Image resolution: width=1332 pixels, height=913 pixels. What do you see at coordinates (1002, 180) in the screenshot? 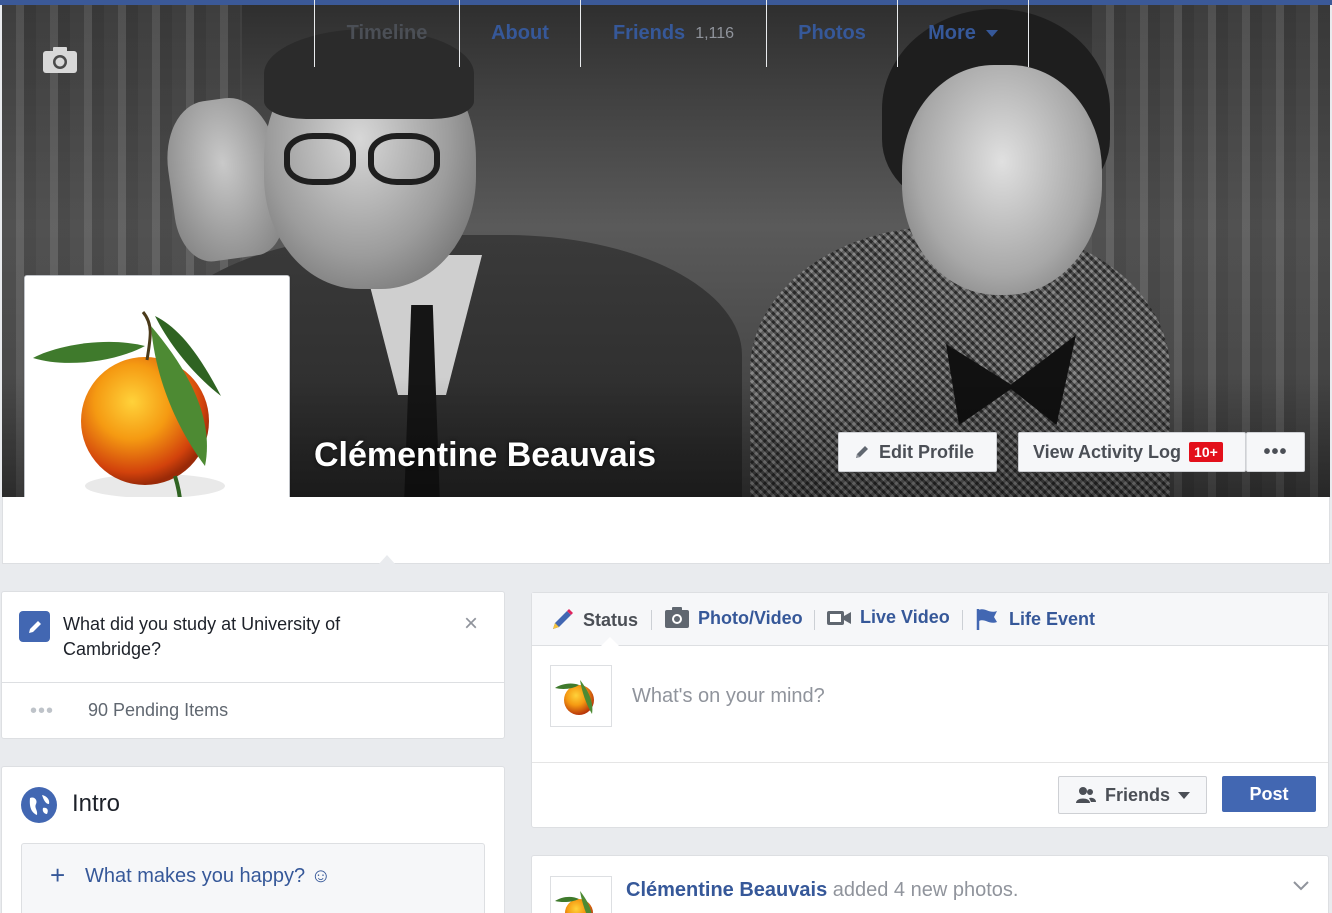
I see `cover-figure-woman-head` at bounding box center [1002, 180].